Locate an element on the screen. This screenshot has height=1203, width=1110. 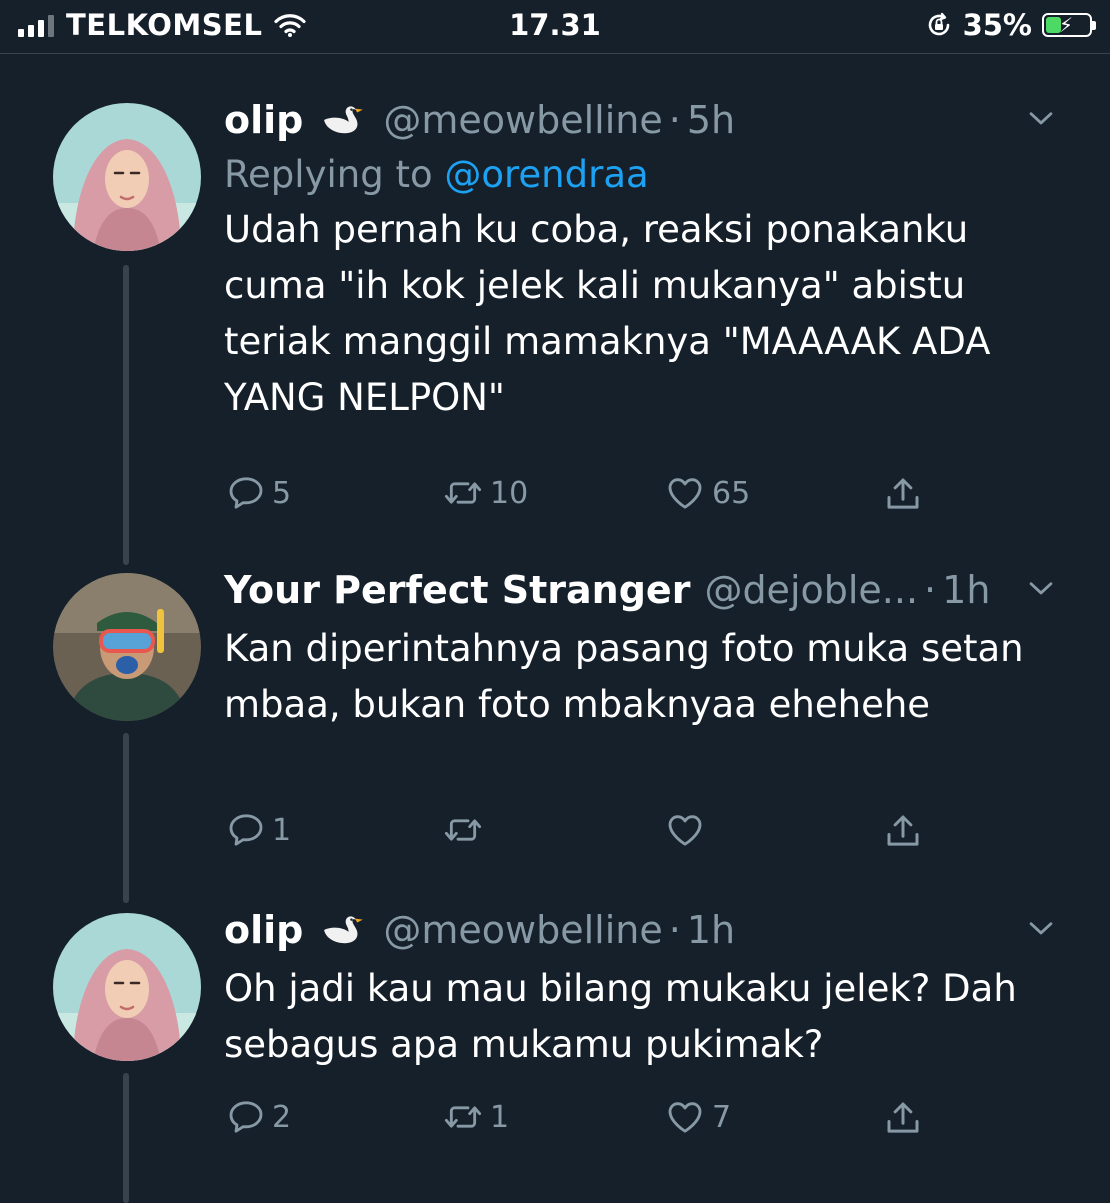
replying-to-line: Replying to @orendraa is located at coordinates (647, 174).